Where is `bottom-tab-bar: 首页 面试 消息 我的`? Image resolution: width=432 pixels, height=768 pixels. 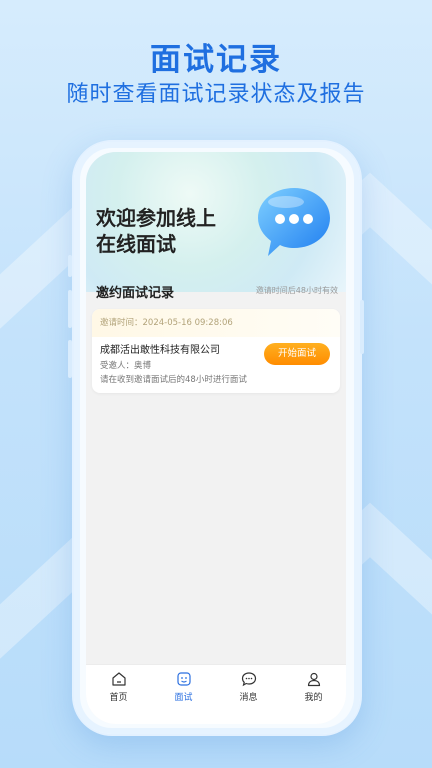
bottom-tab-bar: 首页 面试 消息 我的 is located at coordinates (216, 694).